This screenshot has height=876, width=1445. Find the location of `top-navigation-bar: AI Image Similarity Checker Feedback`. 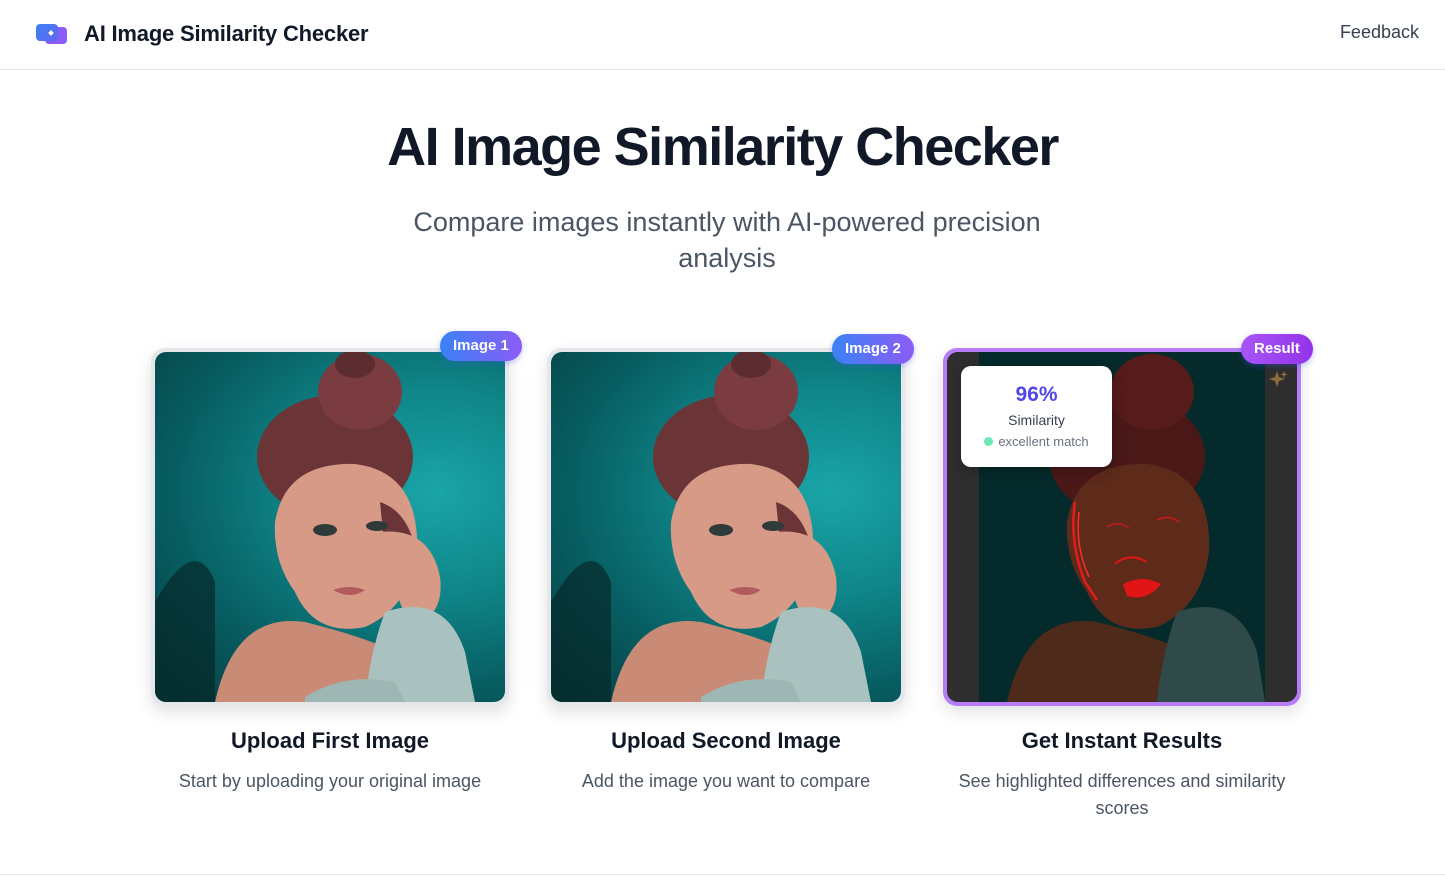

top-navigation-bar: AI Image Similarity Checker Feedback is located at coordinates (722, 35).